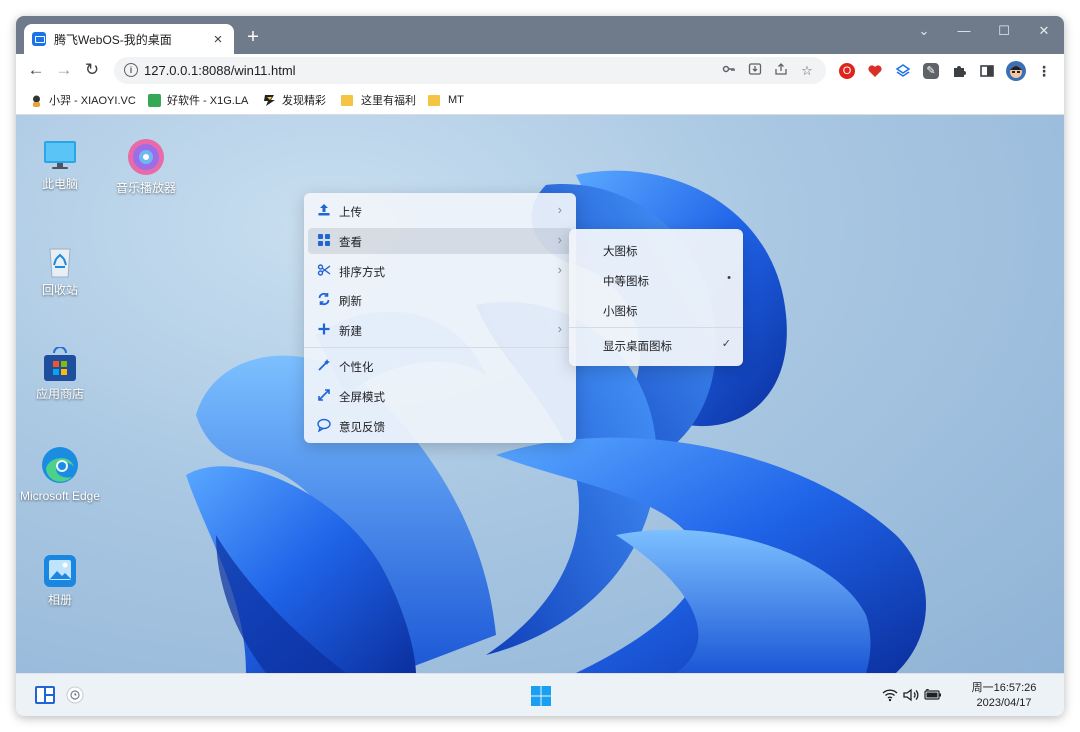 This screenshot has width=1080, height=732. What do you see at coordinates (656, 280) in the screenshot?
I see `submenu-item-medium-icons: 中等图标 •` at bounding box center [656, 280].